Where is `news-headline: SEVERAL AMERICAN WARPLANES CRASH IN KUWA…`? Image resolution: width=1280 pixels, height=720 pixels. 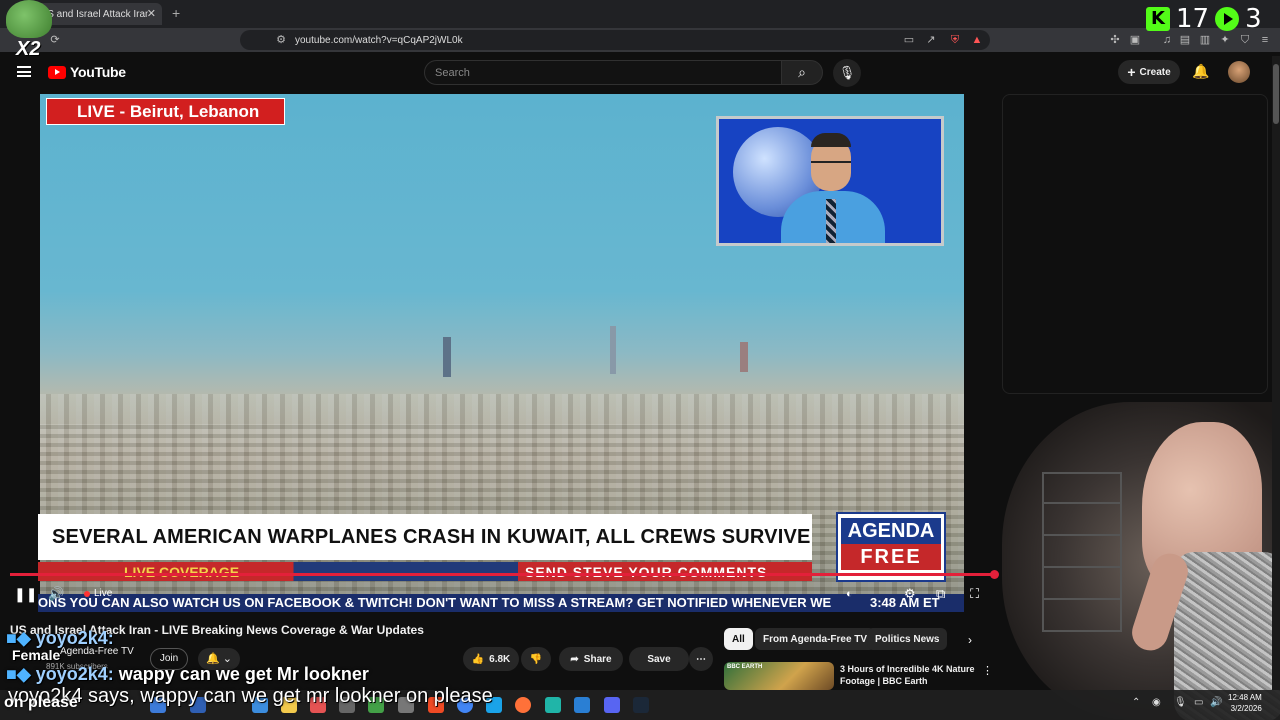
news-headline: SEVERAL AMERICAN WARPLANES CRASH IN KUWA… is located at coordinates (425, 537).